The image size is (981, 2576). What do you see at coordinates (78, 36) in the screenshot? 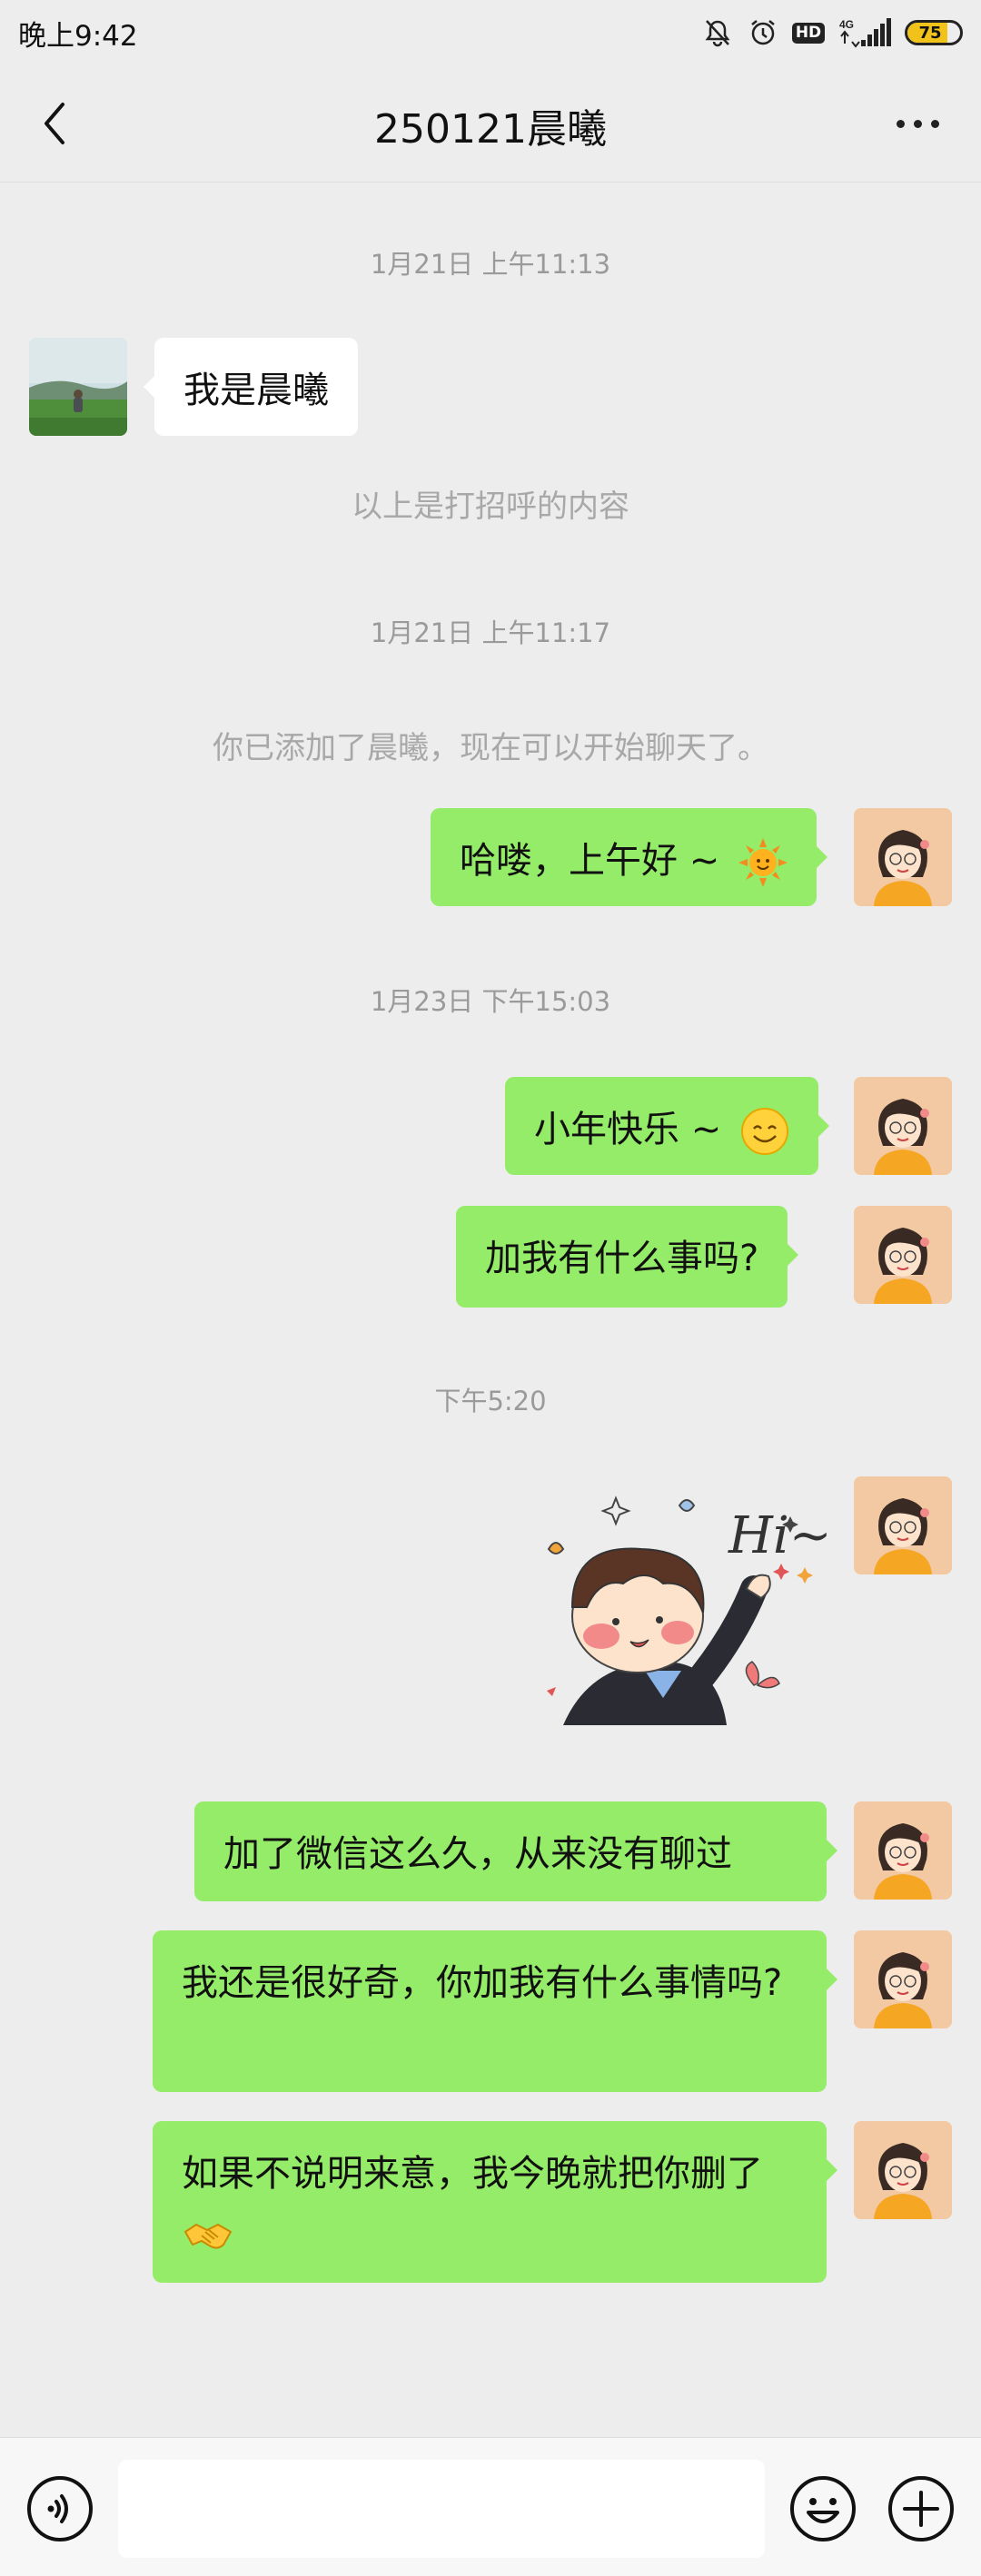
I see `status-time: 晚上9:42` at bounding box center [78, 36].